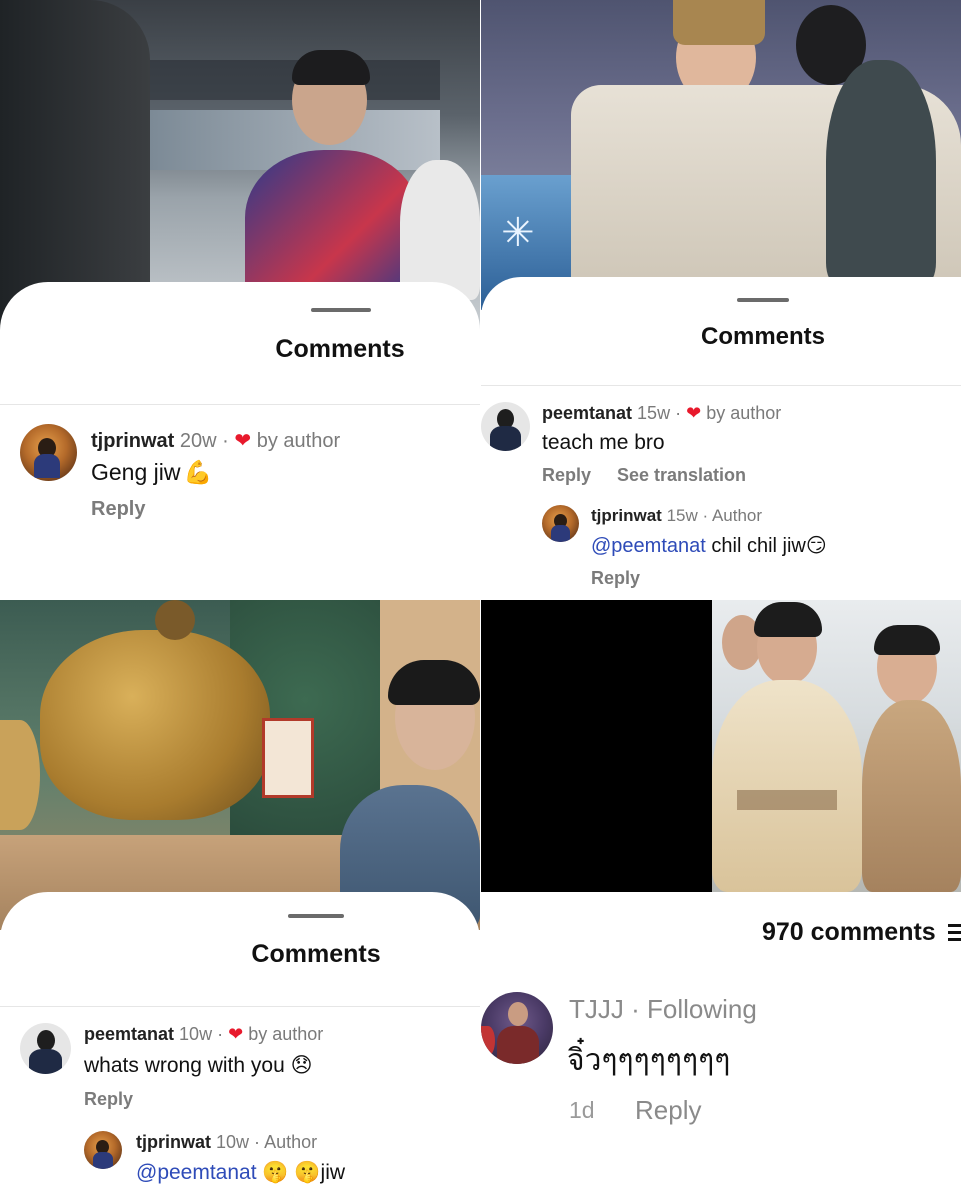  I want to click on see-translation-button: See translation, so click(681, 475).